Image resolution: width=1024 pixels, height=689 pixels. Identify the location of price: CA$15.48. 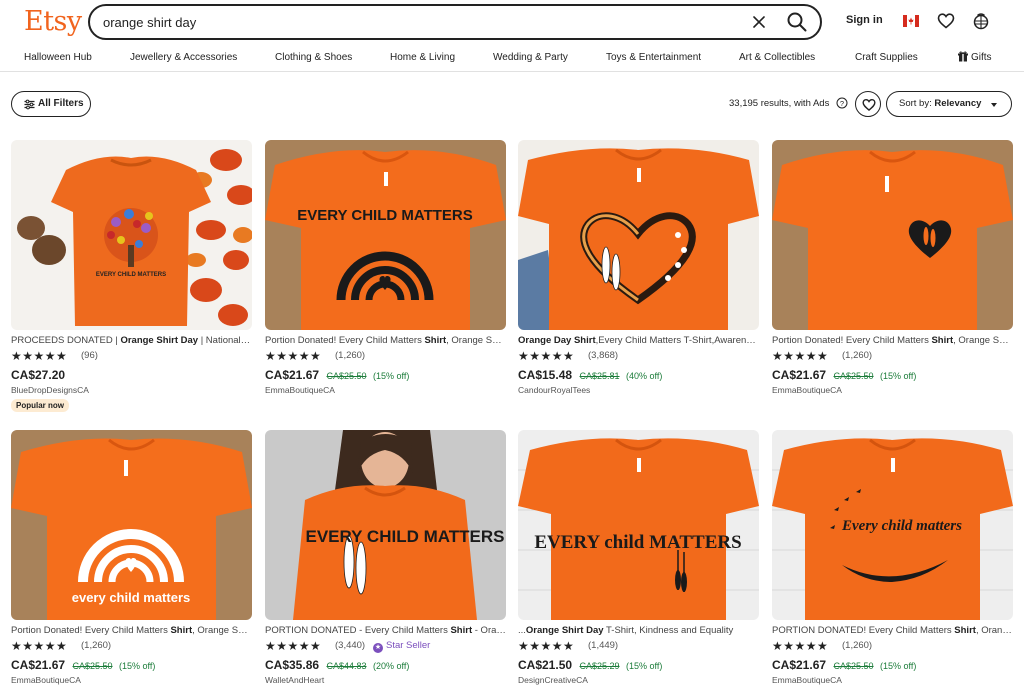
(545, 375).